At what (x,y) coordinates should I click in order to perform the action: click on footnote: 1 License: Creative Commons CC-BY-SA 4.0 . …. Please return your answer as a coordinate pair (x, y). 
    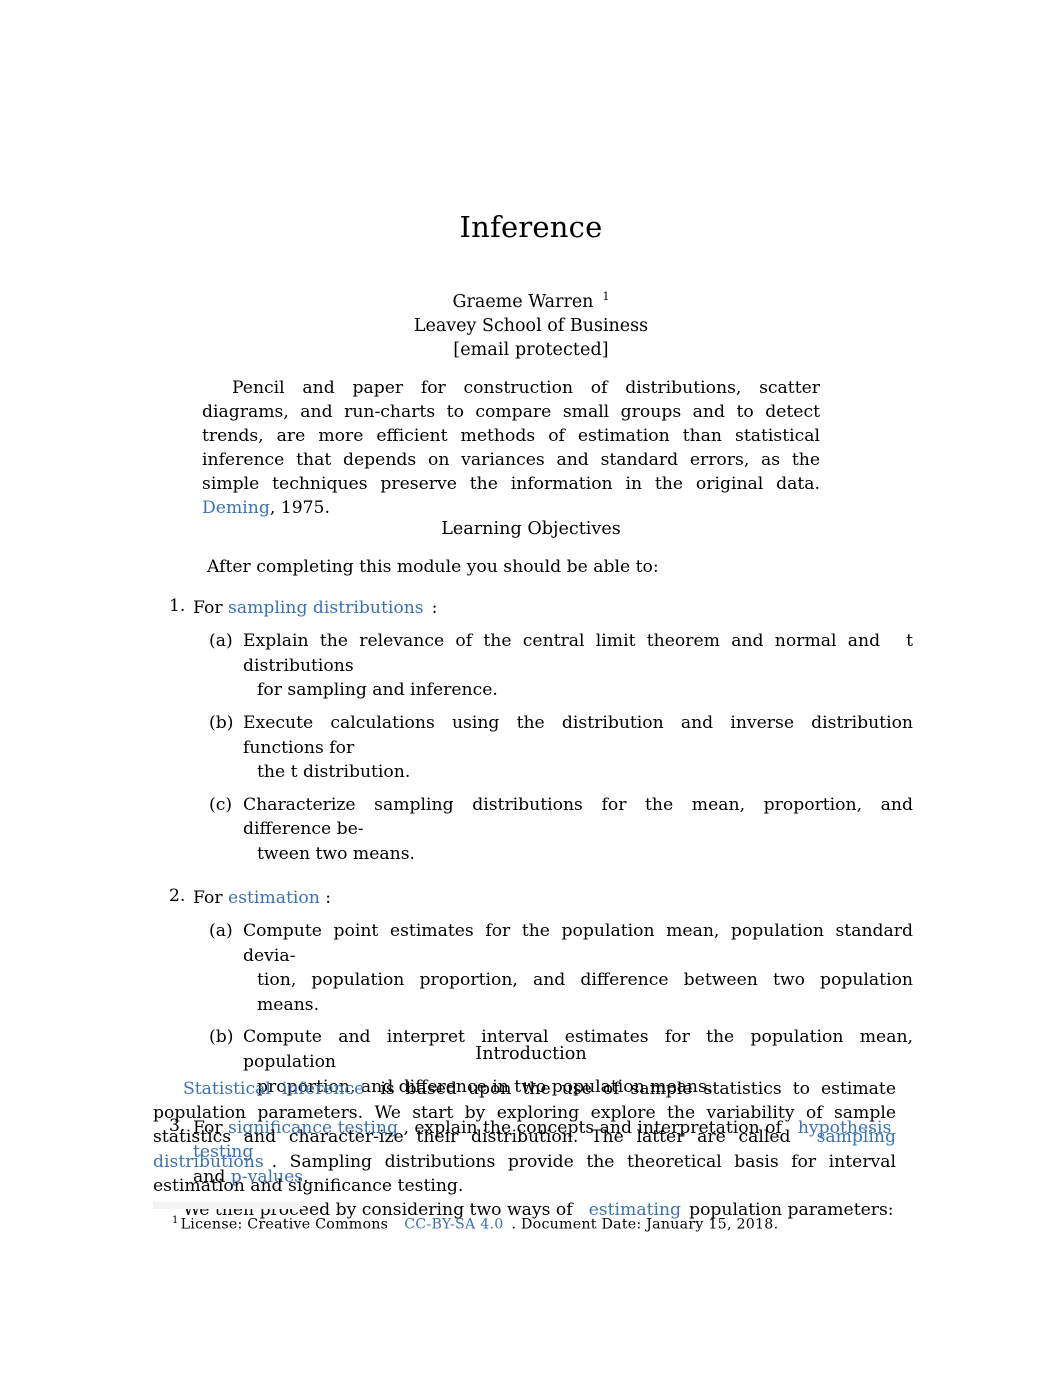
    Looking at the image, I should click on (475, 1223).